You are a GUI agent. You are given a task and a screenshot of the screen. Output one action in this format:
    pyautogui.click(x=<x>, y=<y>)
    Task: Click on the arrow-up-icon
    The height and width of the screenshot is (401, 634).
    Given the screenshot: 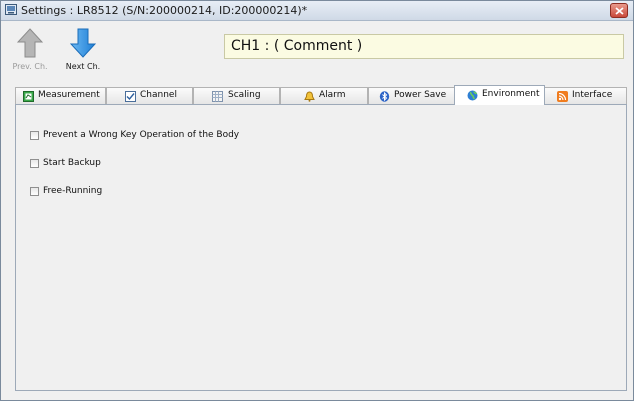 What is the action you would take?
    pyautogui.click(x=30, y=44)
    